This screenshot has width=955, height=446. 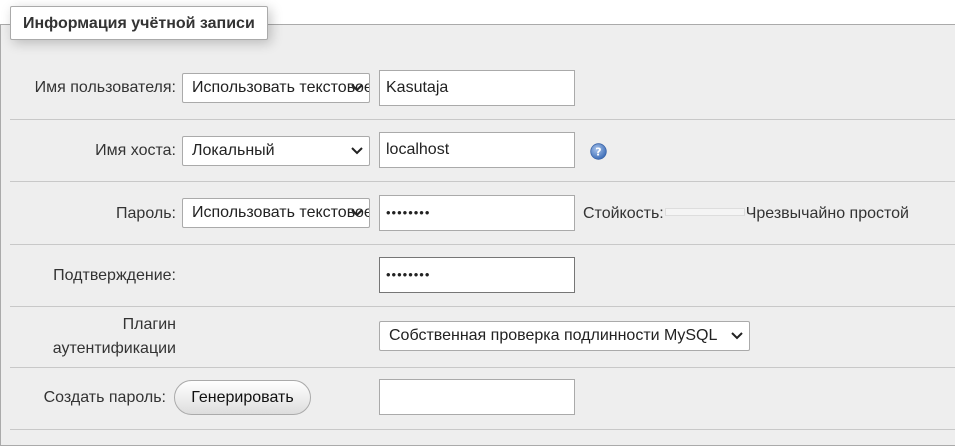 What do you see at coordinates (477, 150) in the screenshot?
I see `hostname-input: localhost` at bounding box center [477, 150].